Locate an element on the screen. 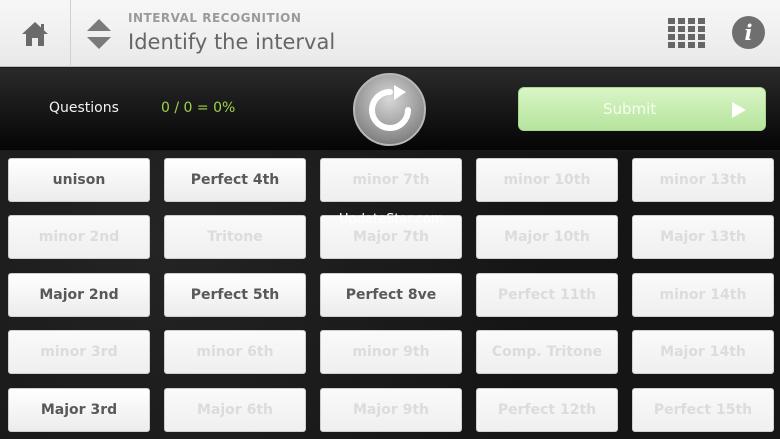 The width and height of the screenshot is (780, 439). home-icon is located at coordinates (35, 33).